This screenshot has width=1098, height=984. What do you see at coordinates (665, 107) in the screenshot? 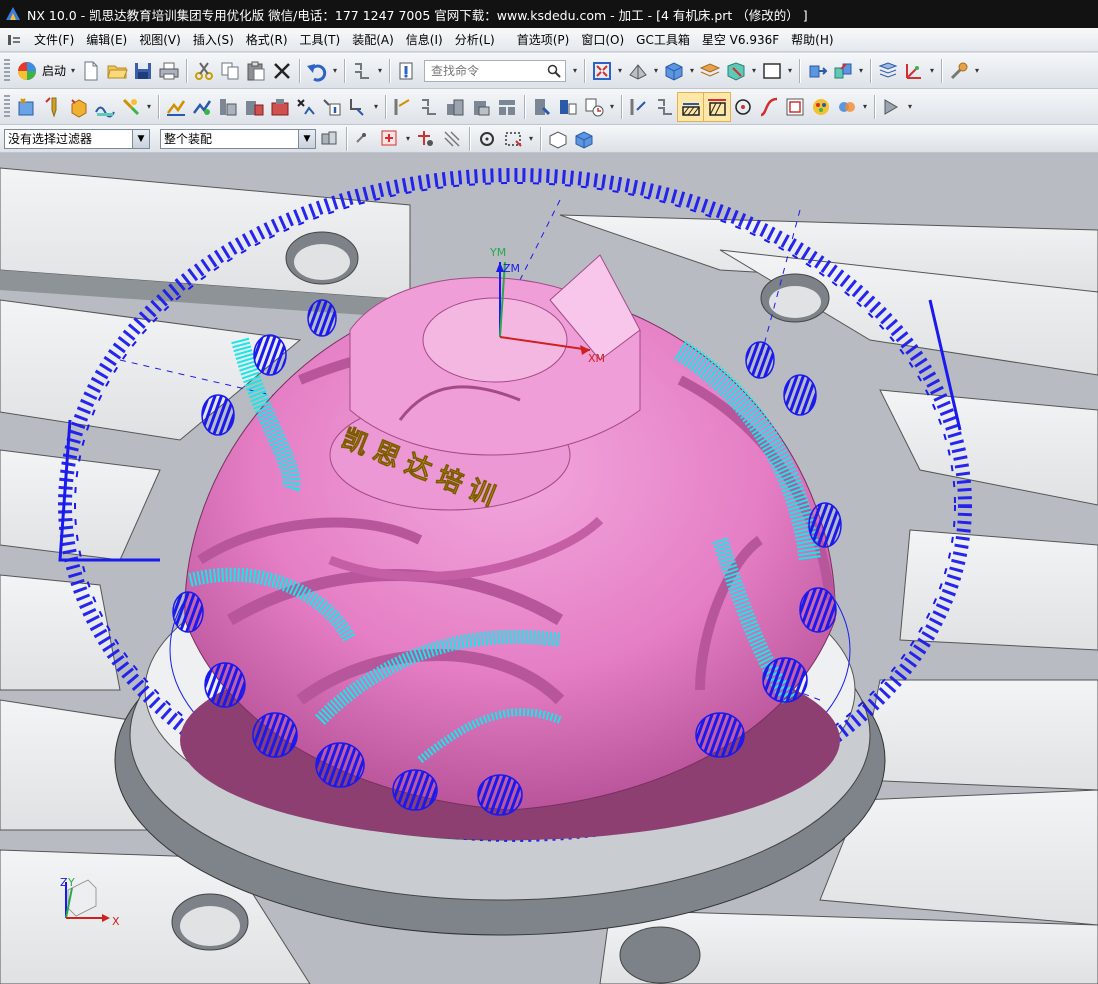
I see `path-display-icon` at bounding box center [665, 107].